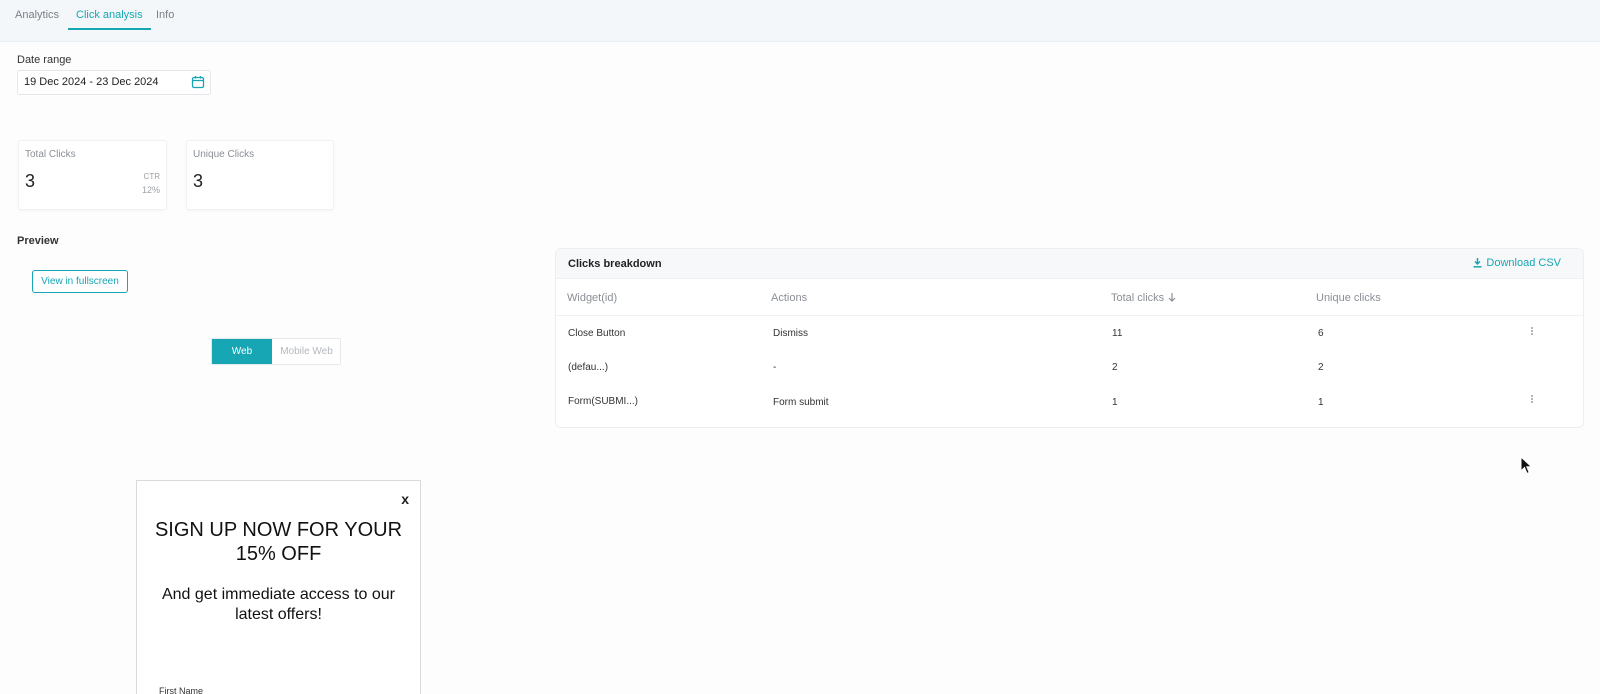 This screenshot has height=694, width=1600. Describe the element at coordinates (1321, 333) in the screenshot. I see `row-unique: 6` at that location.